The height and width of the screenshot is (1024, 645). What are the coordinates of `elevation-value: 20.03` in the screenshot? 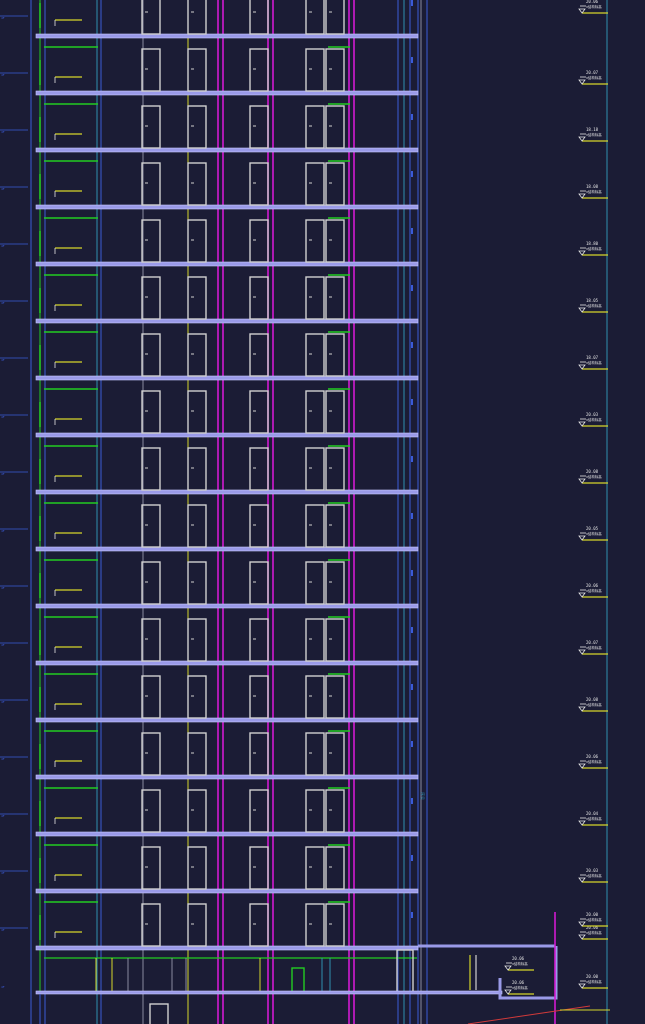 It's located at (592, 414).